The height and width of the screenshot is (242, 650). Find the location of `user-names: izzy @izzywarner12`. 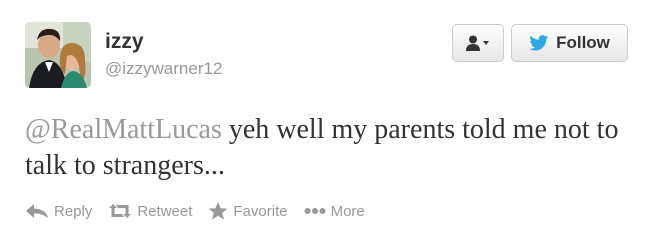

user-names: izzy @izzywarner12 is located at coordinates (163, 55).